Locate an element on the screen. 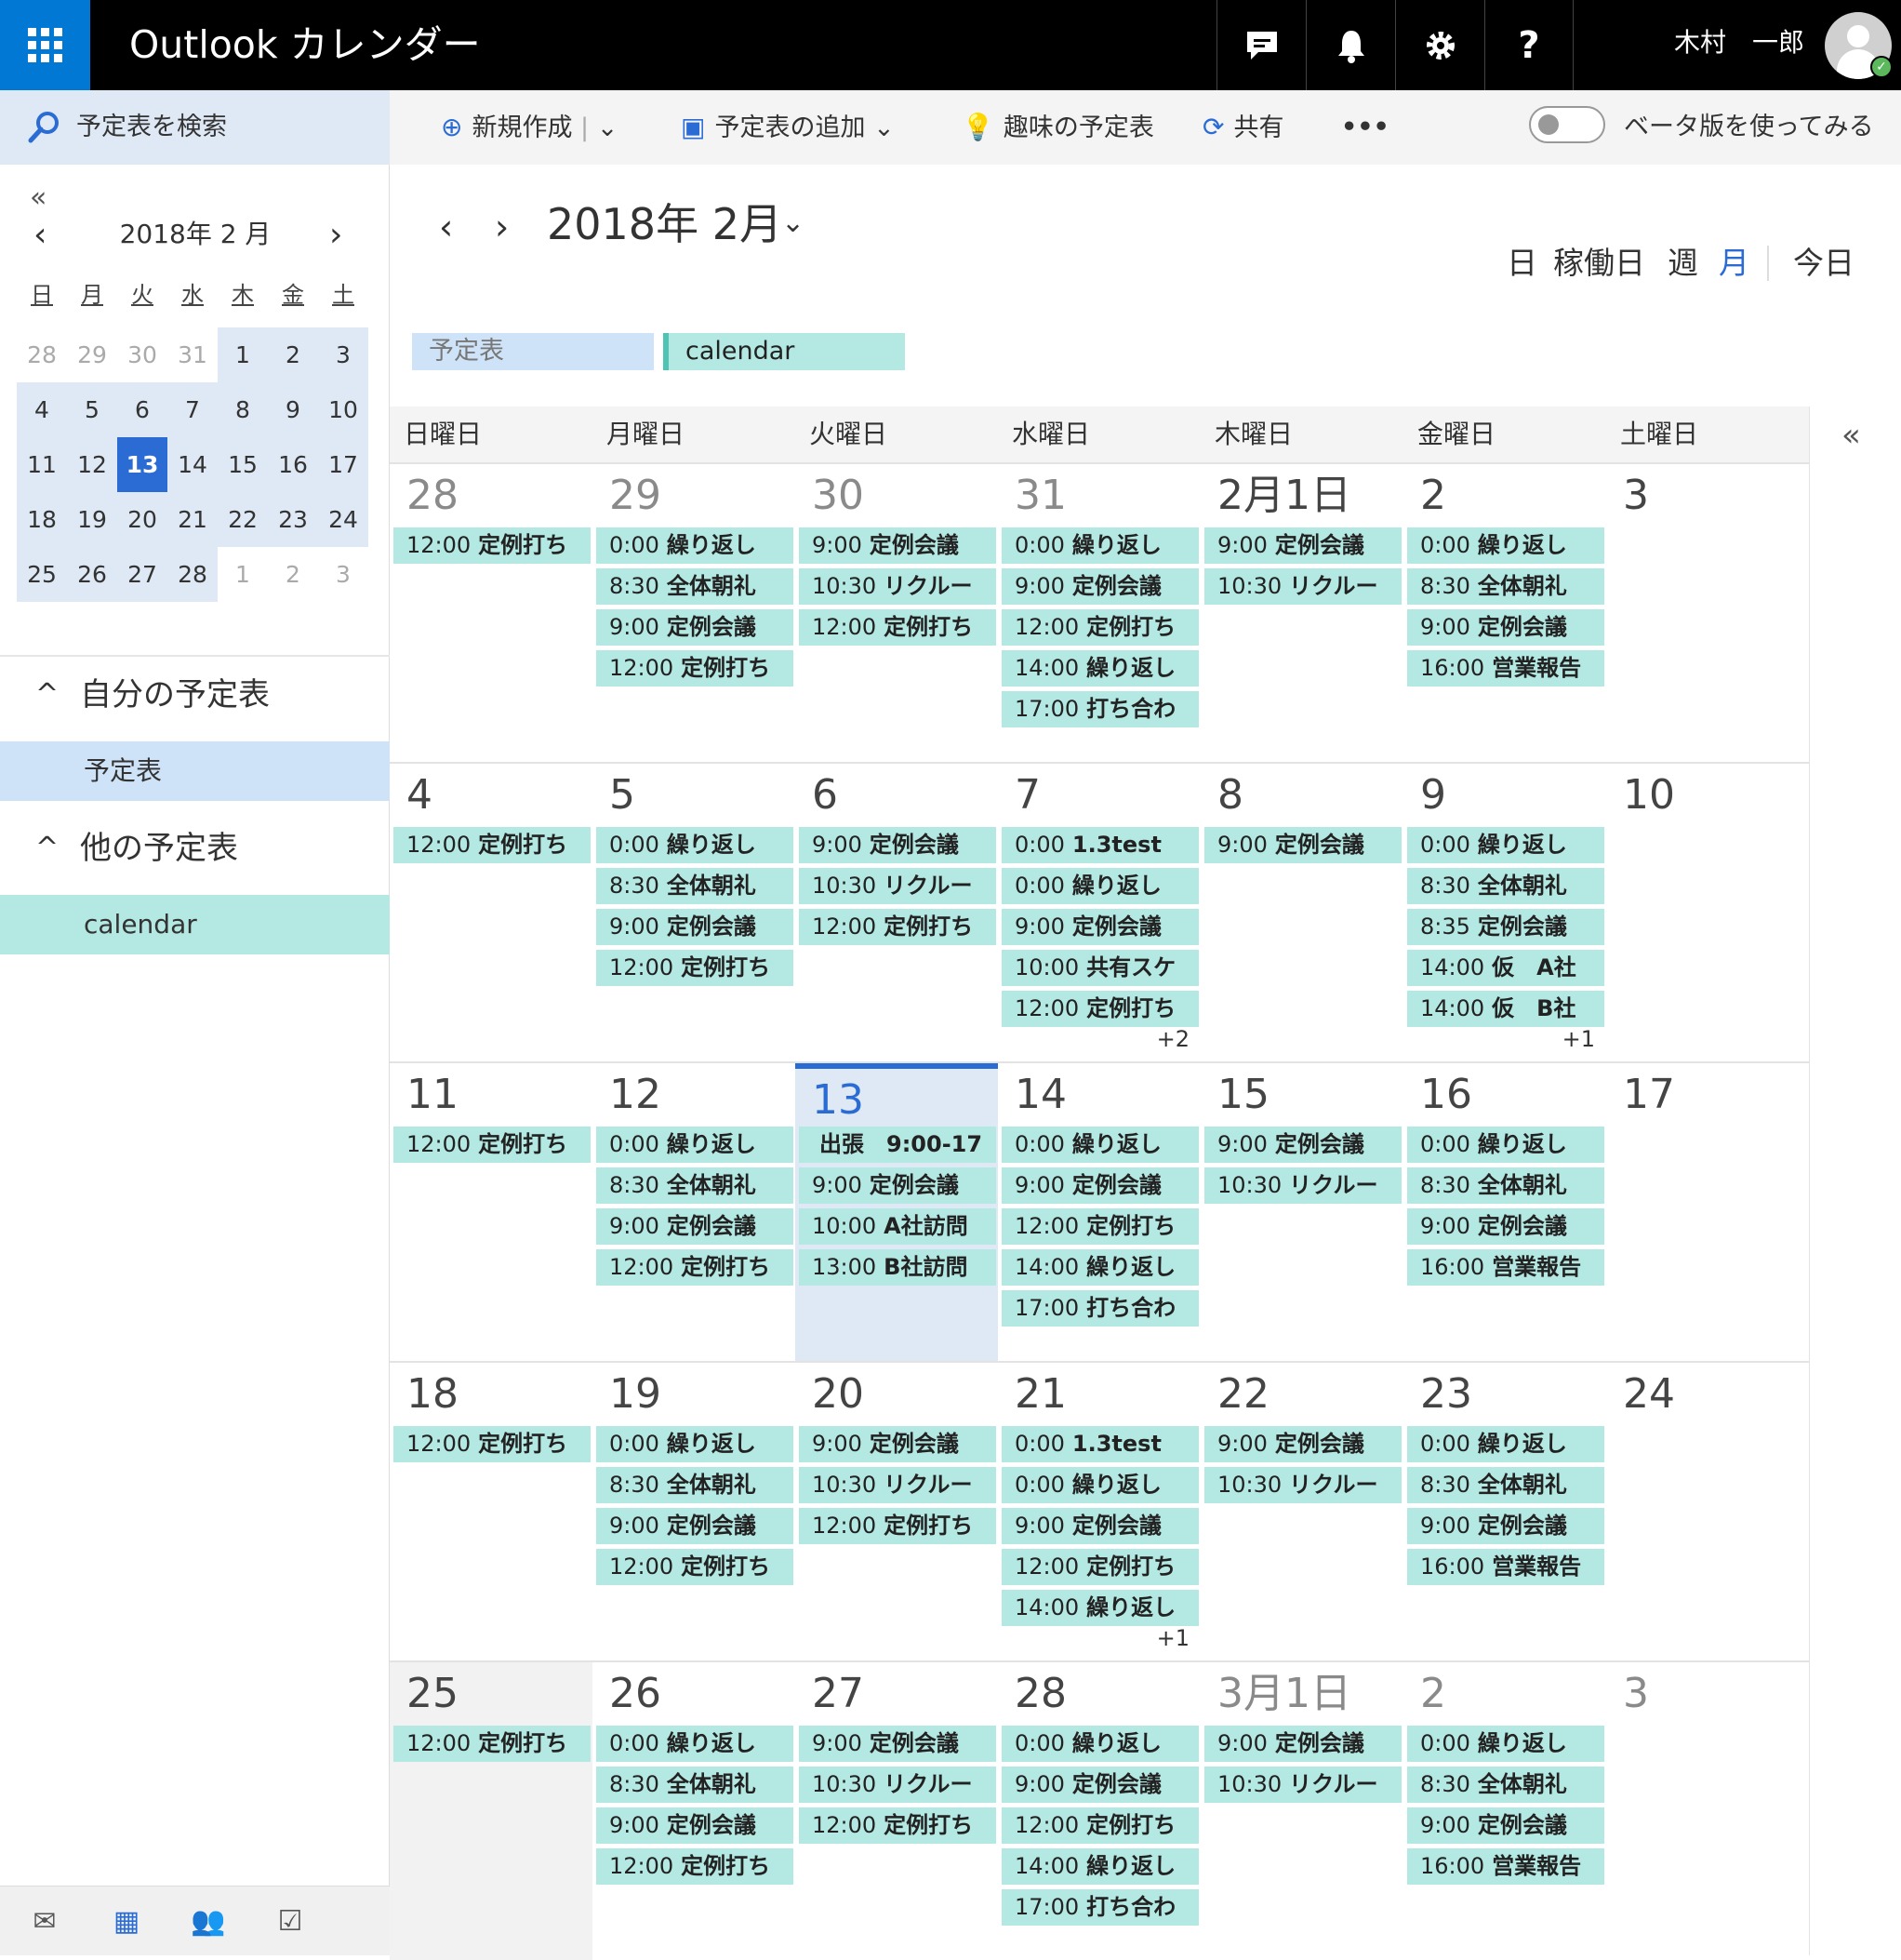 This screenshot has width=1901, height=1960. legend-calendar: calendar is located at coordinates (784, 351).